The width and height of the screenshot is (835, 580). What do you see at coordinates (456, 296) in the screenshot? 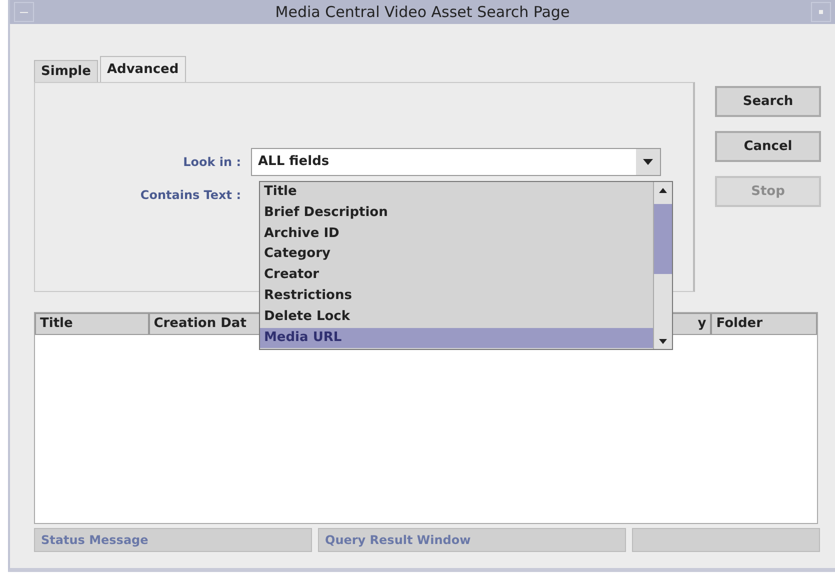
I see `dropdown-option: Restrictions` at bounding box center [456, 296].